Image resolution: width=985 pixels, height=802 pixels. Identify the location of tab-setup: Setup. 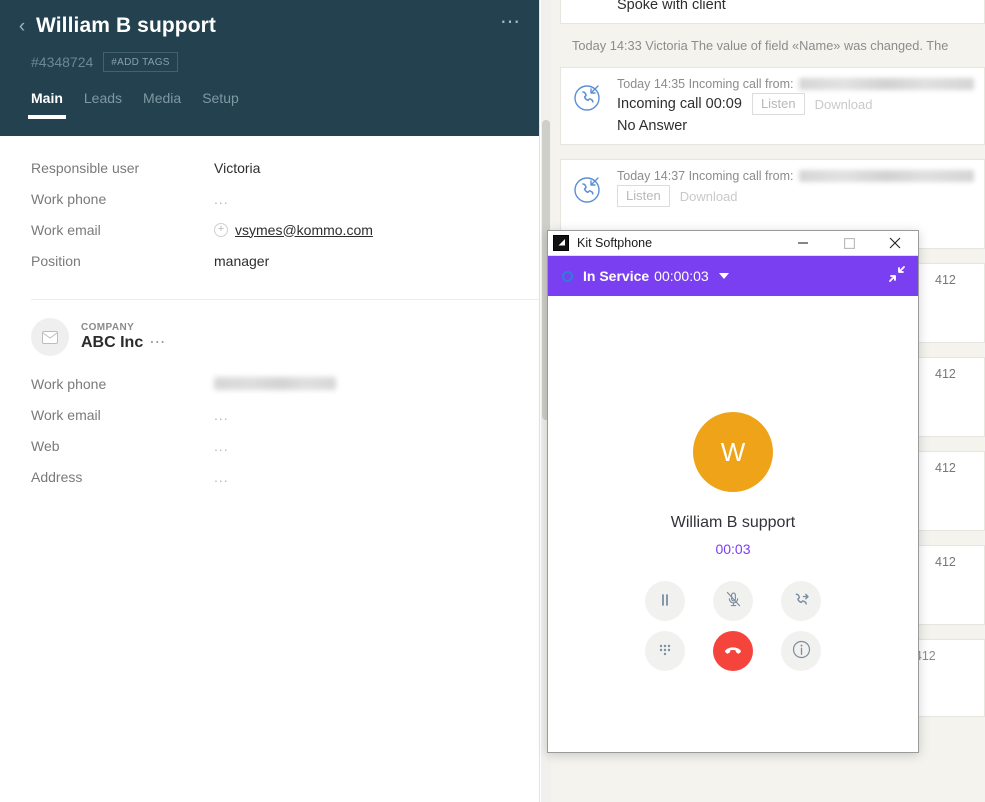
(220, 104).